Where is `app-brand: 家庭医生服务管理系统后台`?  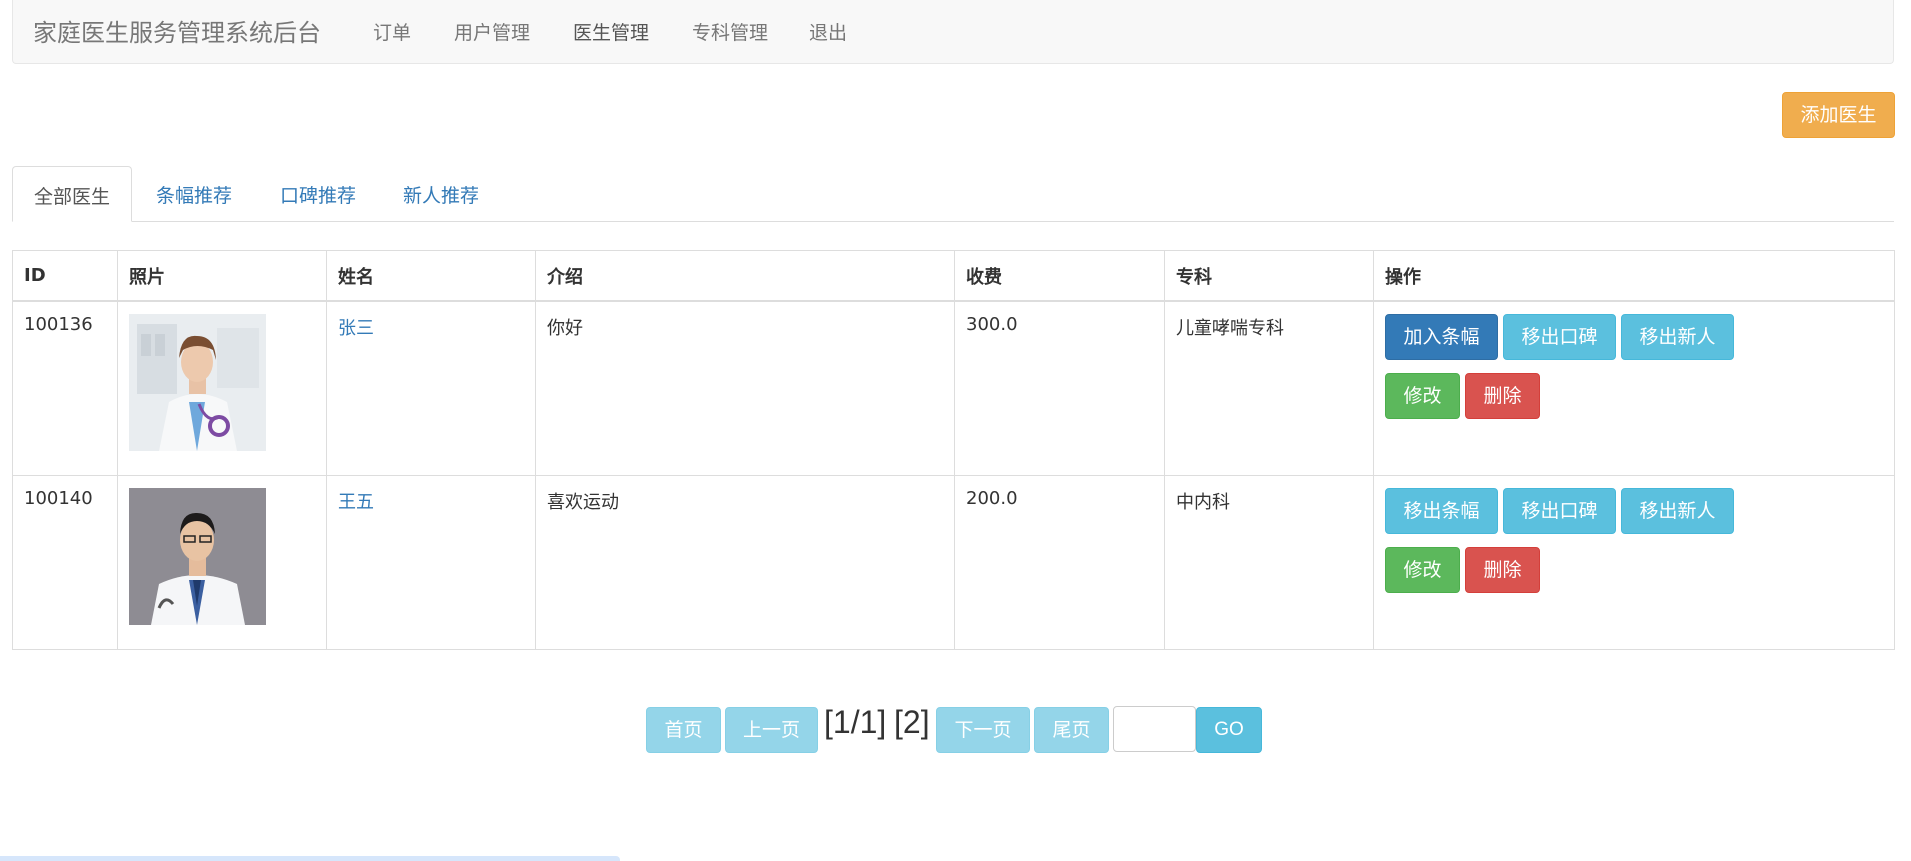 app-brand: 家庭医生服务管理系统后台 is located at coordinates (177, 30).